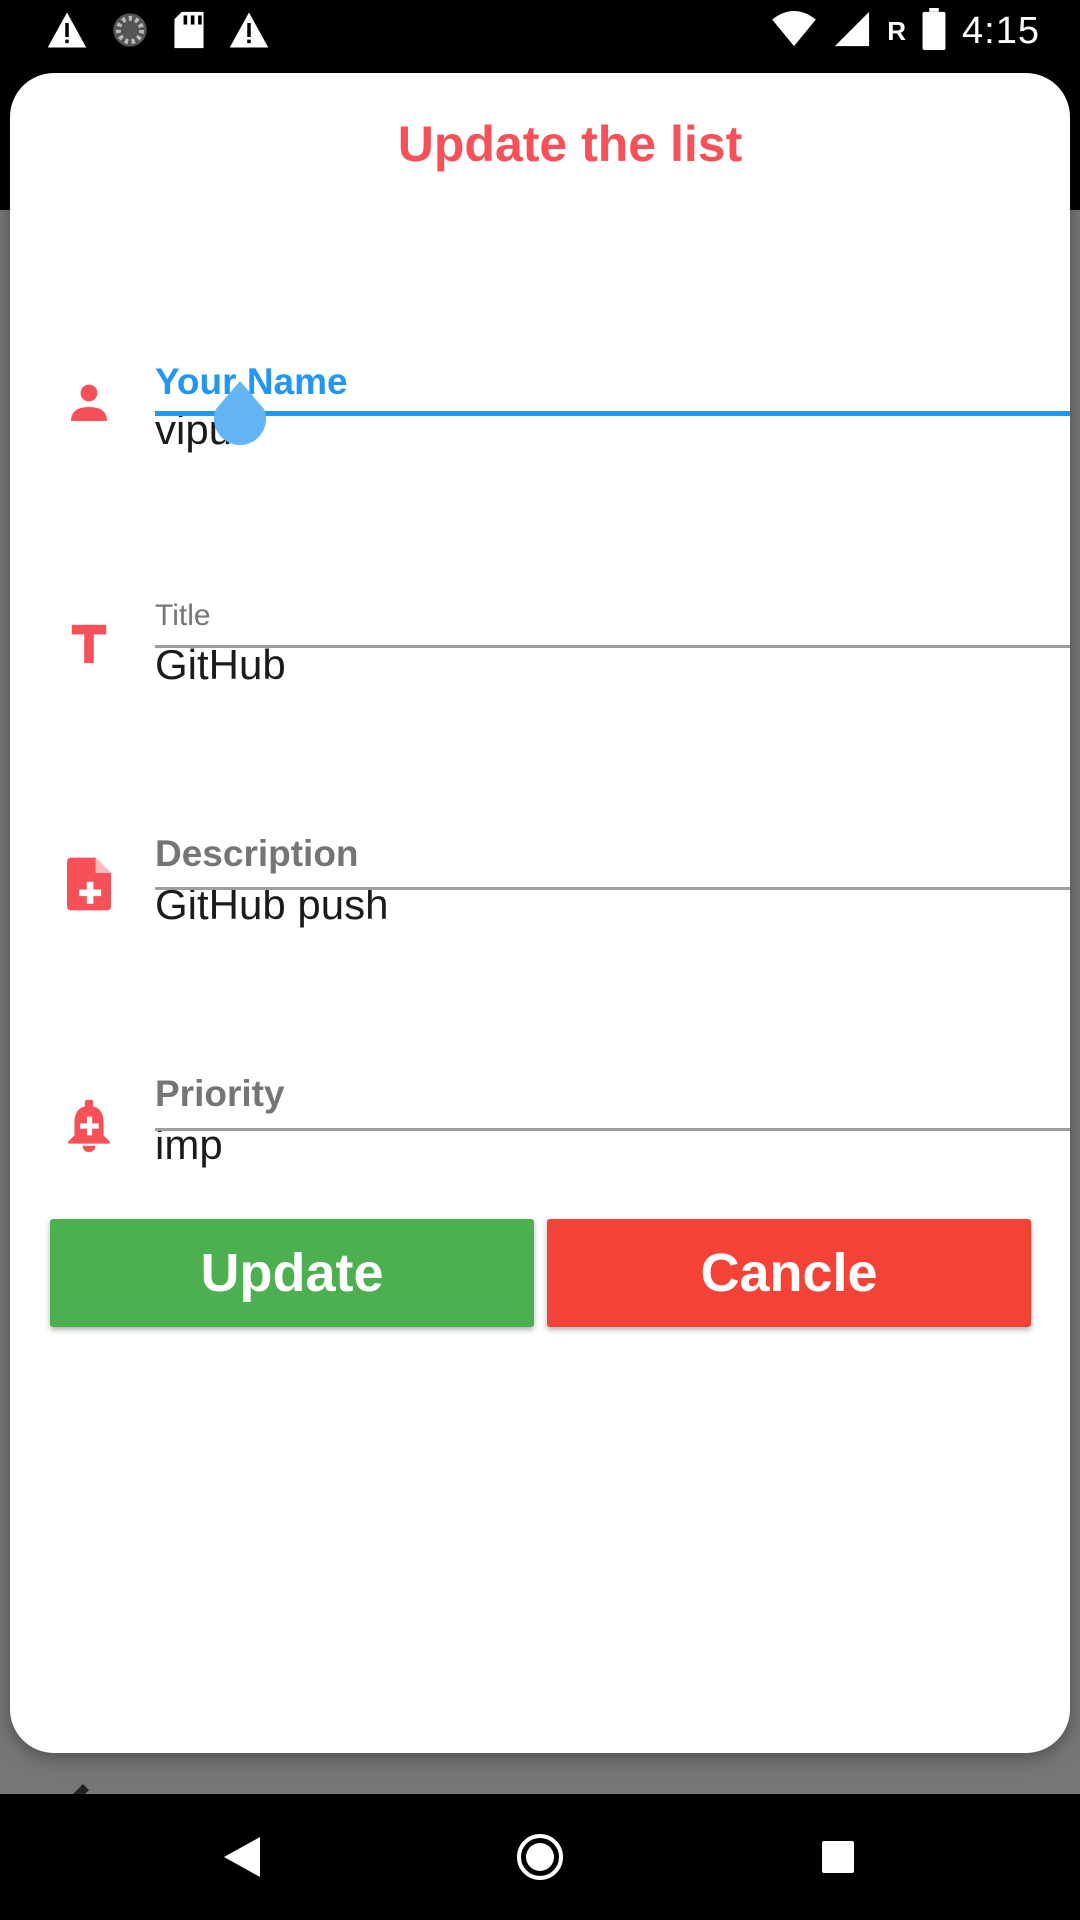 This screenshot has height=1920, width=1080. What do you see at coordinates (540, 1103) in the screenshot?
I see `priority-field: Priority imp` at bounding box center [540, 1103].